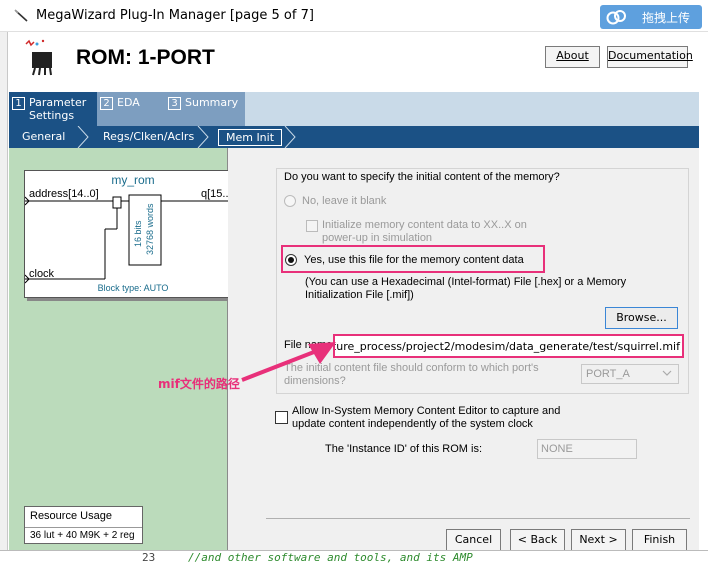 The width and height of the screenshot is (708, 564). What do you see at coordinates (473, 540) in the screenshot?
I see `cancel-button: Cancel` at bounding box center [473, 540].